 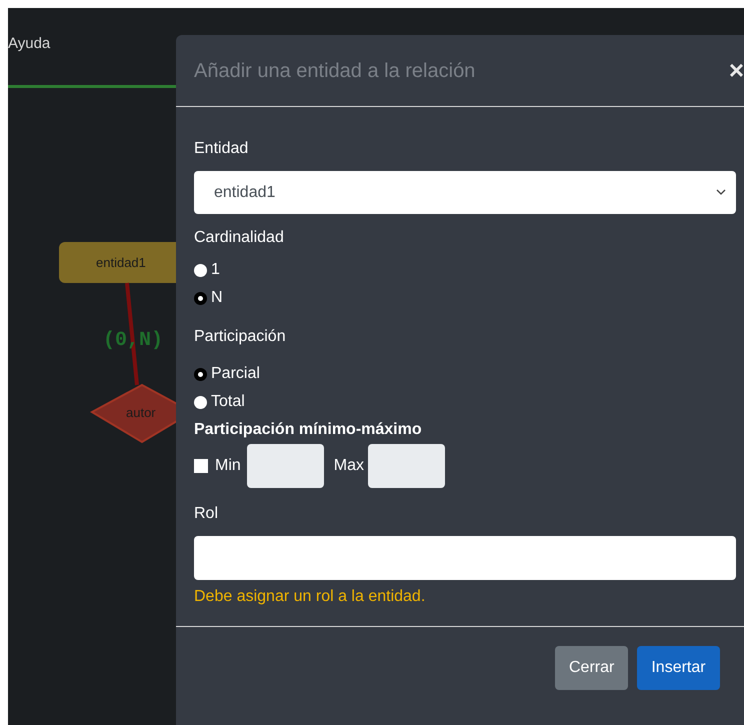 What do you see at coordinates (215, 270) in the screenshot?
I see `radio-label: 1` at bounding box center [215, 270].